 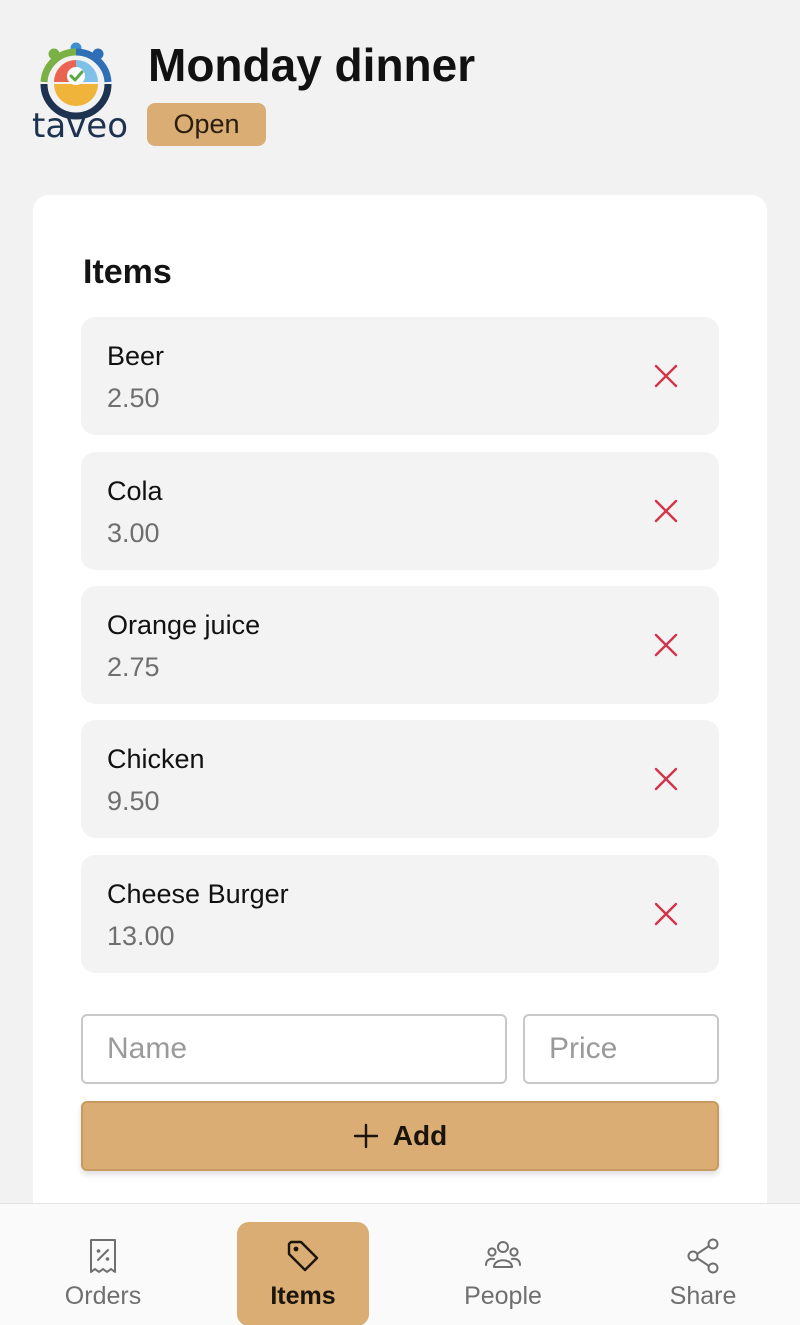 I want to click on items-section-title: Items, so click(x=127, y=272).